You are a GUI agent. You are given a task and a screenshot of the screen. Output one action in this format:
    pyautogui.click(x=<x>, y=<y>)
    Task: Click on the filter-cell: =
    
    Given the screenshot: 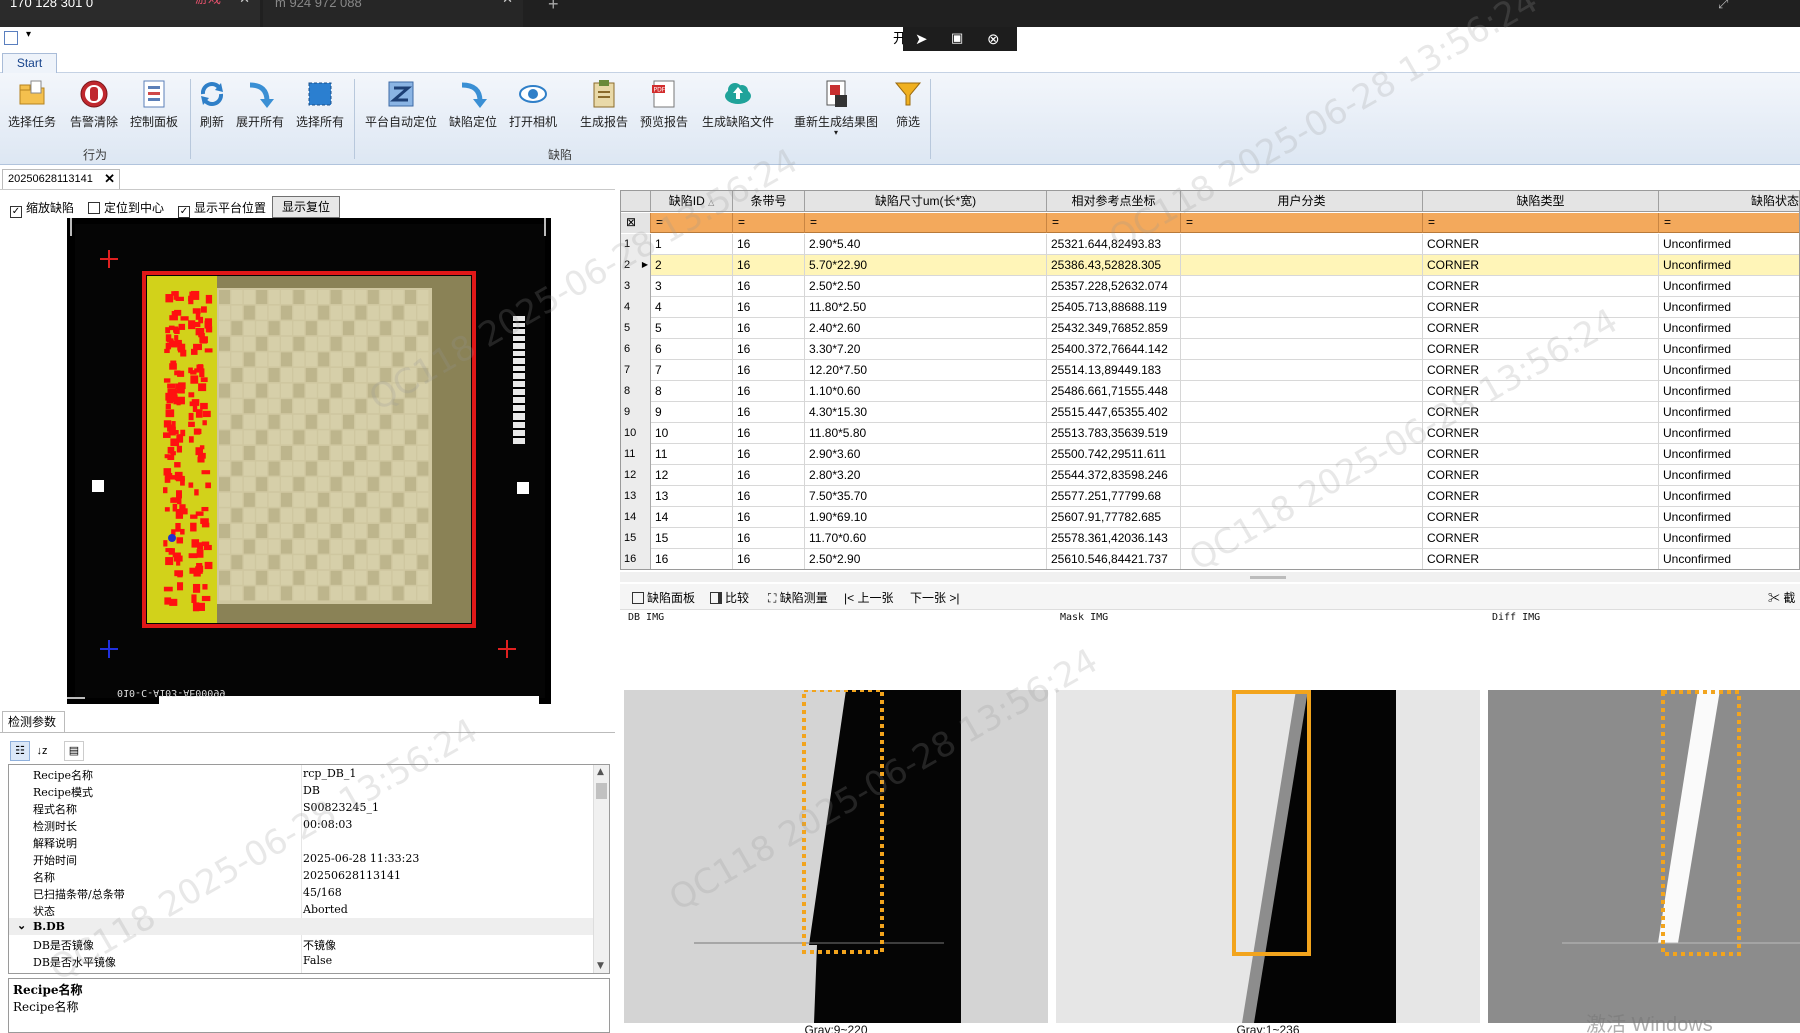 What is the action you would take?
    pyautogui.click(x=1729, y=223)
    